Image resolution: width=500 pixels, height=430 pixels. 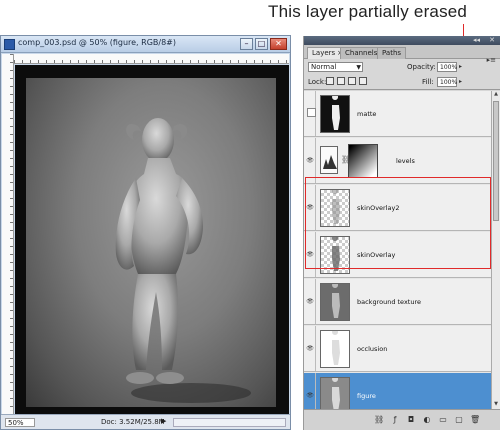 What do you see at coordinates (395, 420) in the screenshot?
I see `fx-icon: ƒ` at bounding box center [395, 420].